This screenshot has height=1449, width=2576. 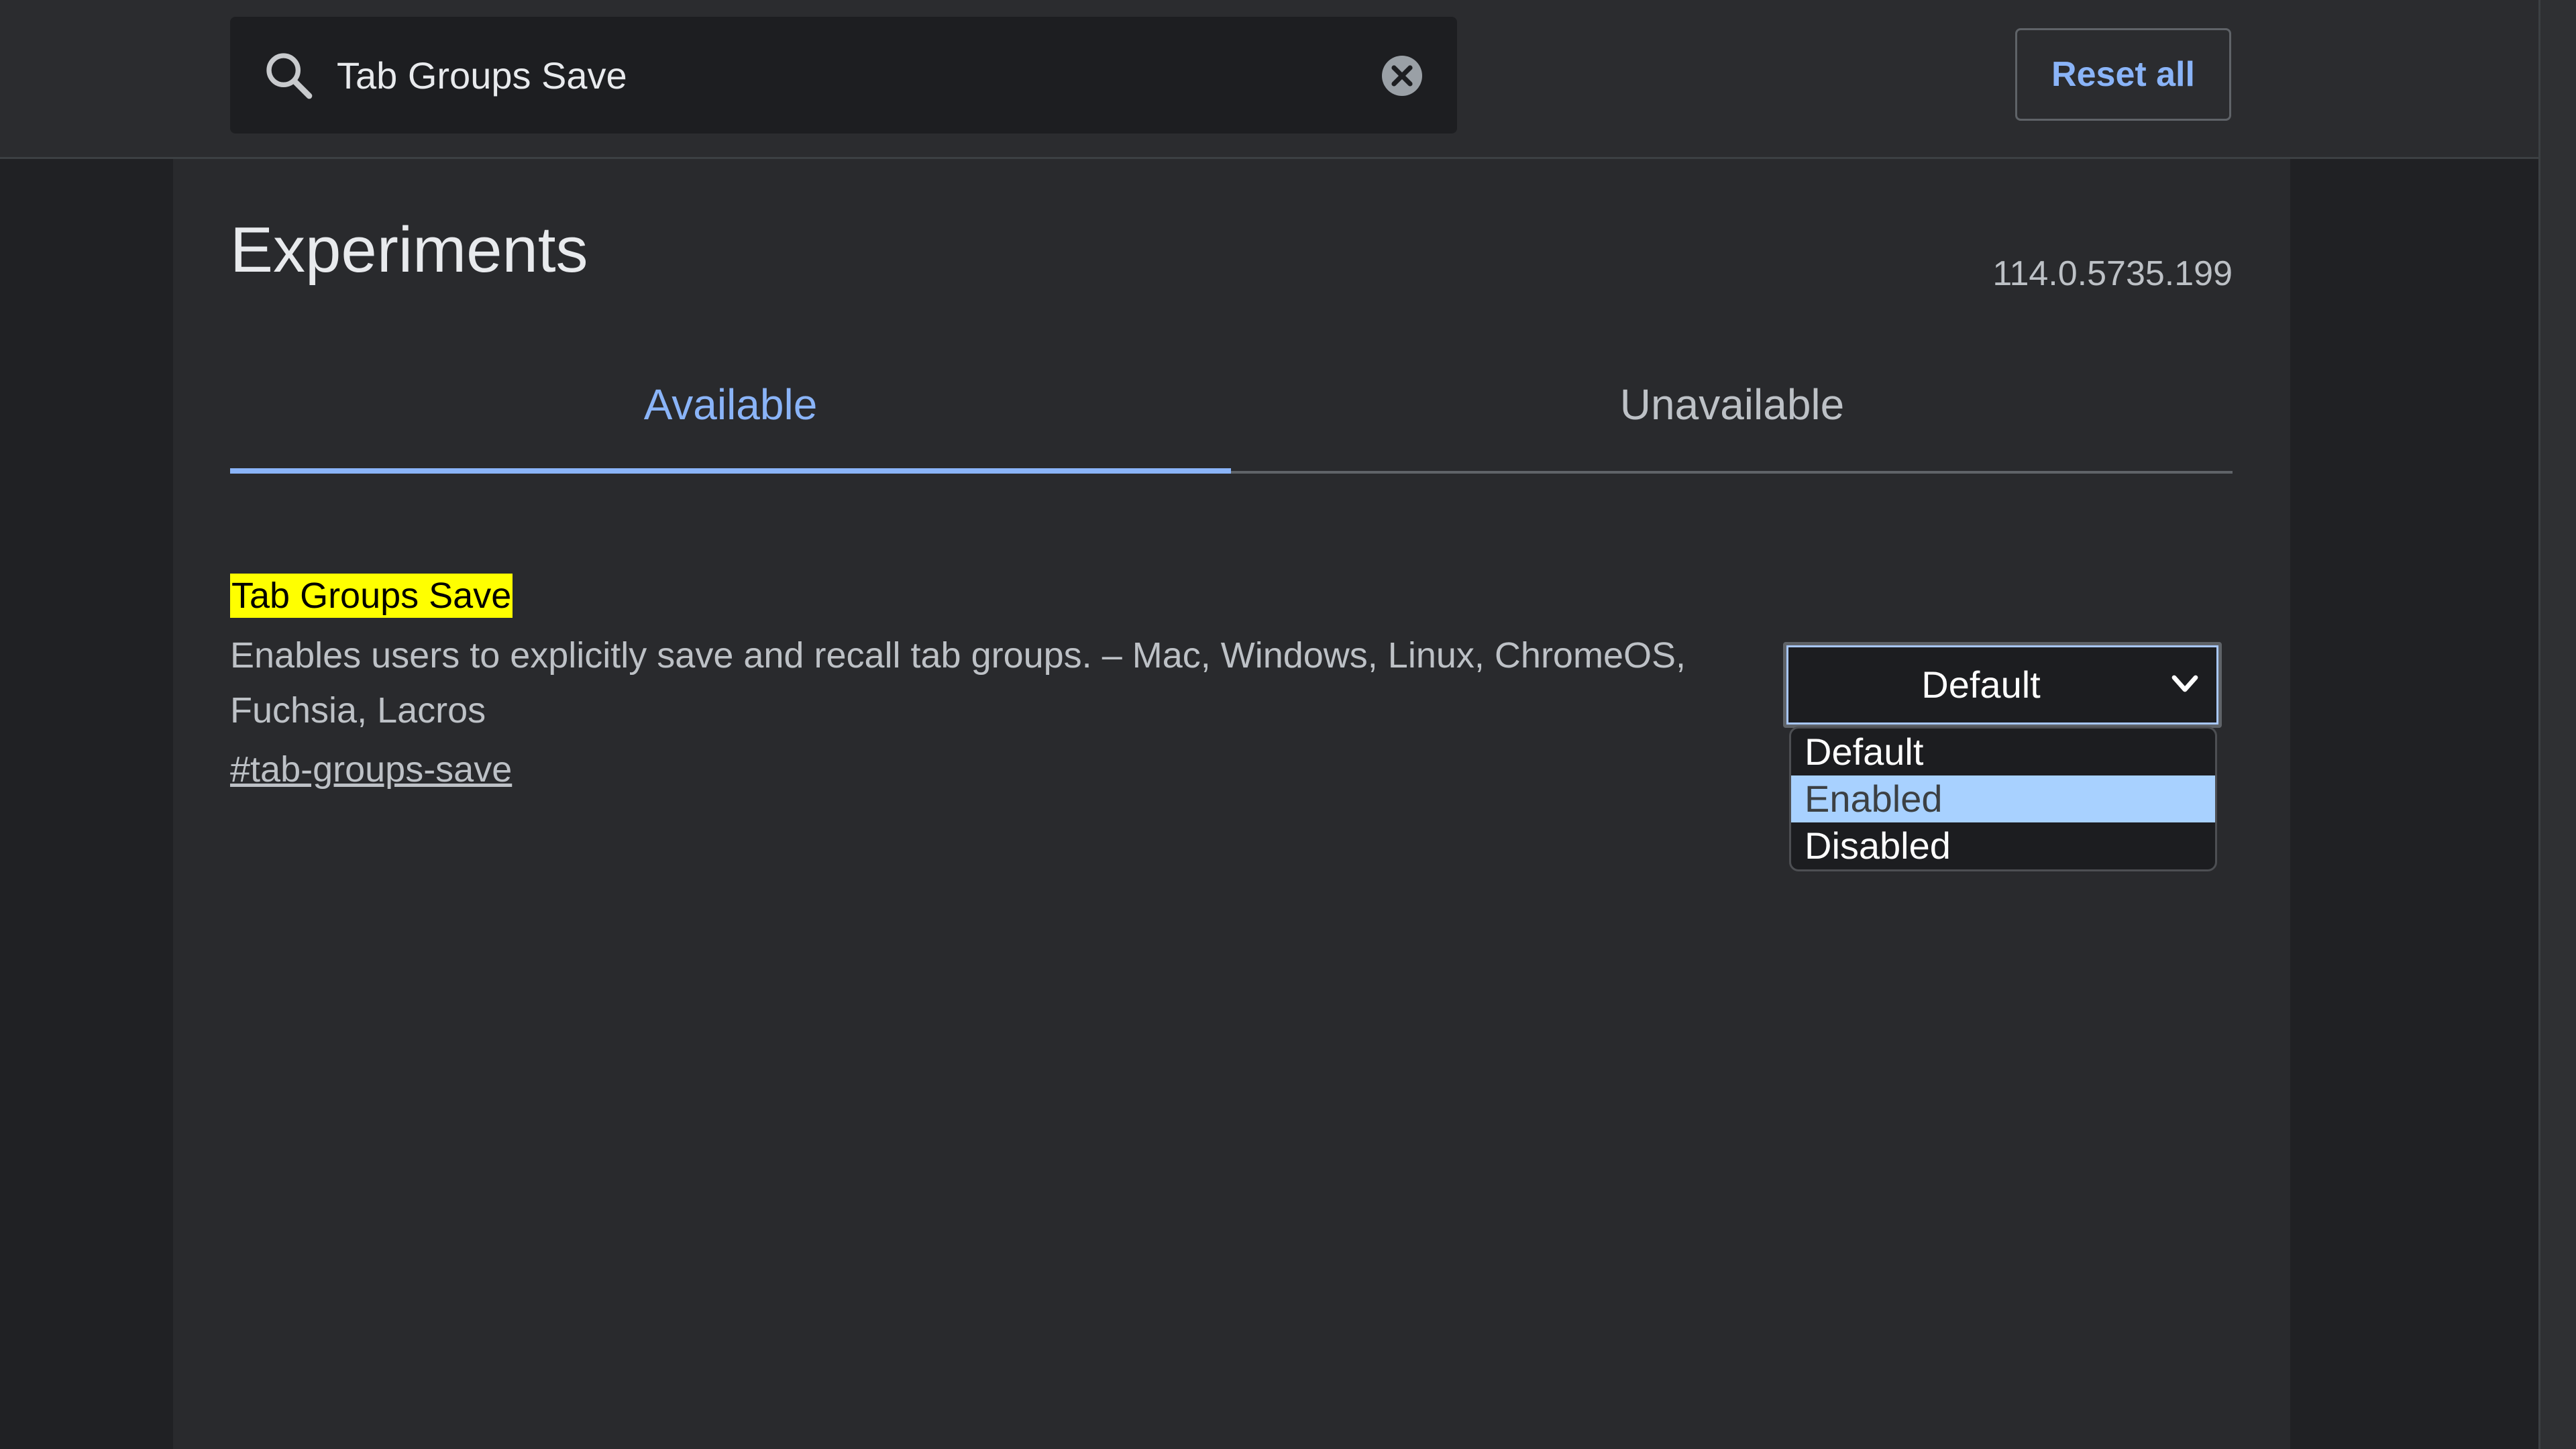 What do you see at coordinates (289, 76) in the screenshot?
I see `search-icon` at bounding box center [289, 76].